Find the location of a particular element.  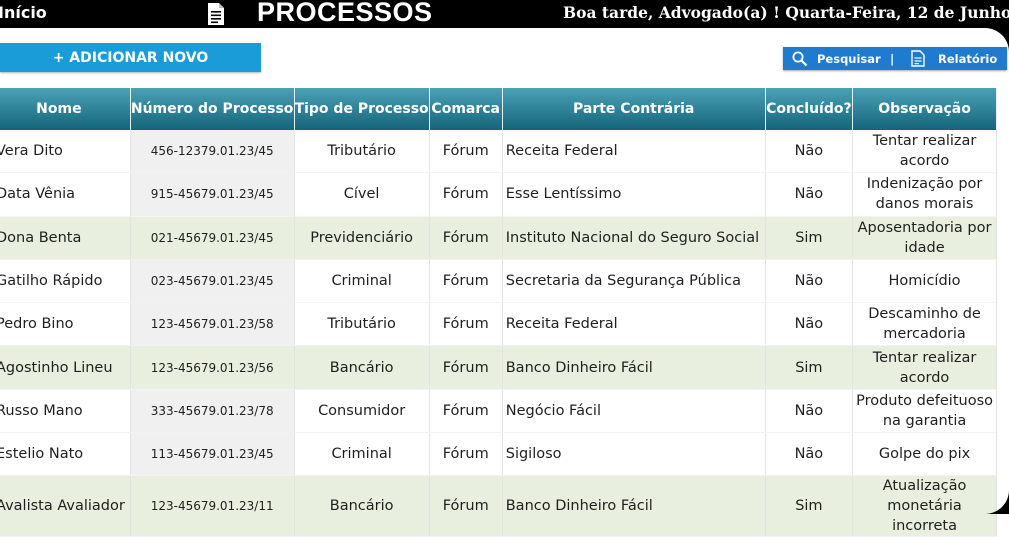

header-tipo: Tipo de Processo is located at coordinates (362, 109).